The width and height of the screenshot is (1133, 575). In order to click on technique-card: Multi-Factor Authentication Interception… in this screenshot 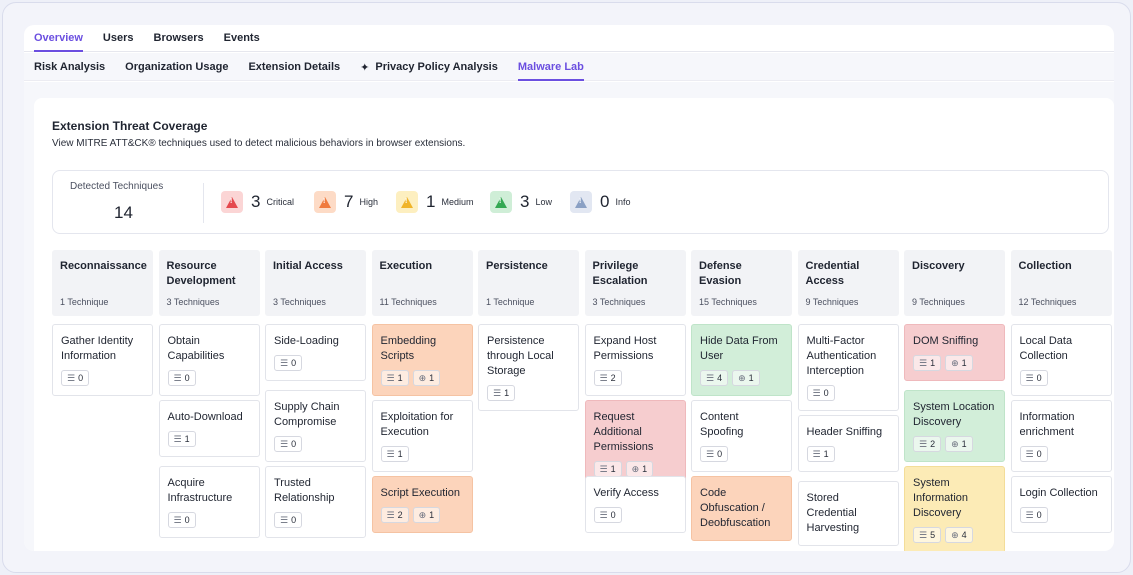, I will do `click(848, 367)`.